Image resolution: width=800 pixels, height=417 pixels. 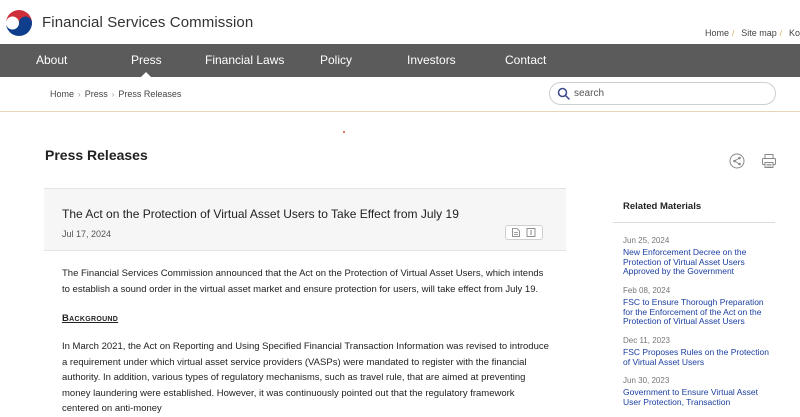 What do you see at coordinates (147, 22) in the screenshot?
I see `site-brand-name: Financial Services Commission` at bounding box center [147, 22].